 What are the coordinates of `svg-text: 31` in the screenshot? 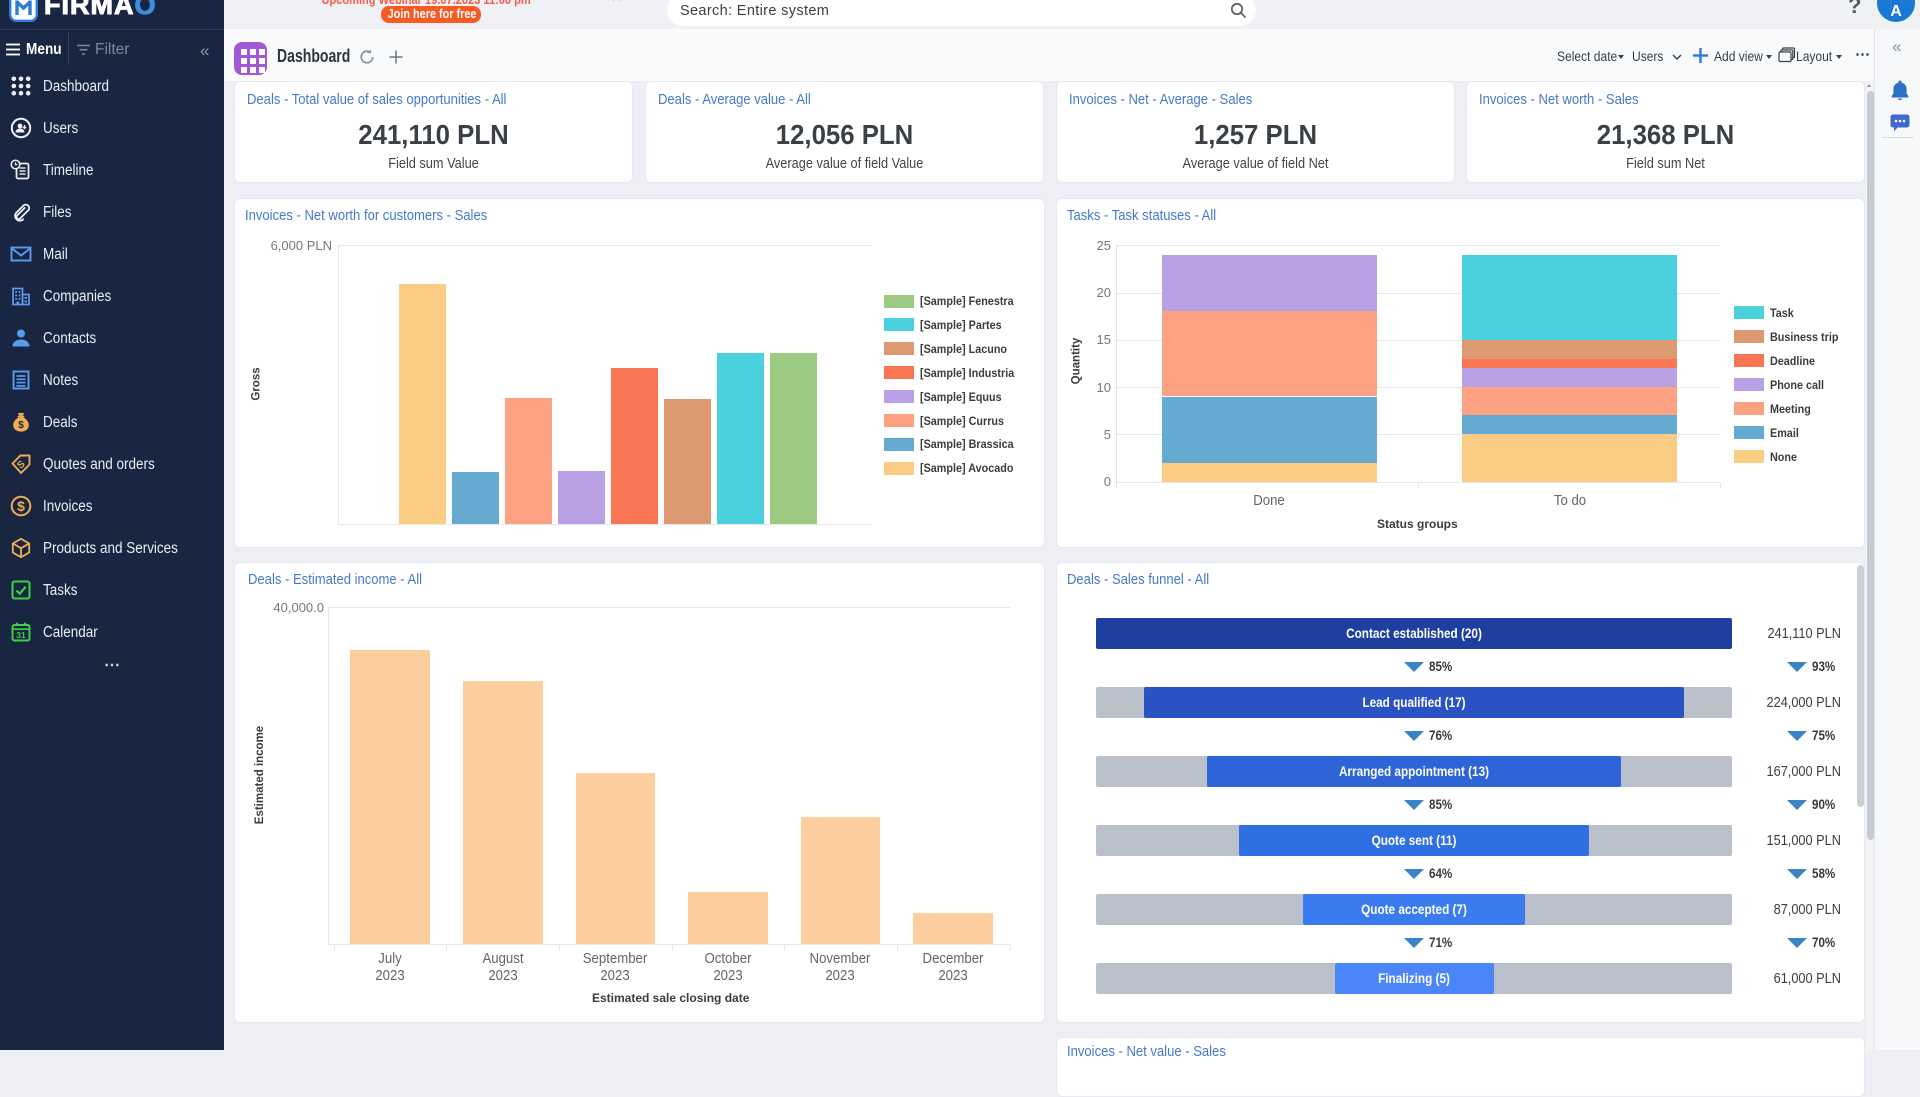 It's located at (21, 635).